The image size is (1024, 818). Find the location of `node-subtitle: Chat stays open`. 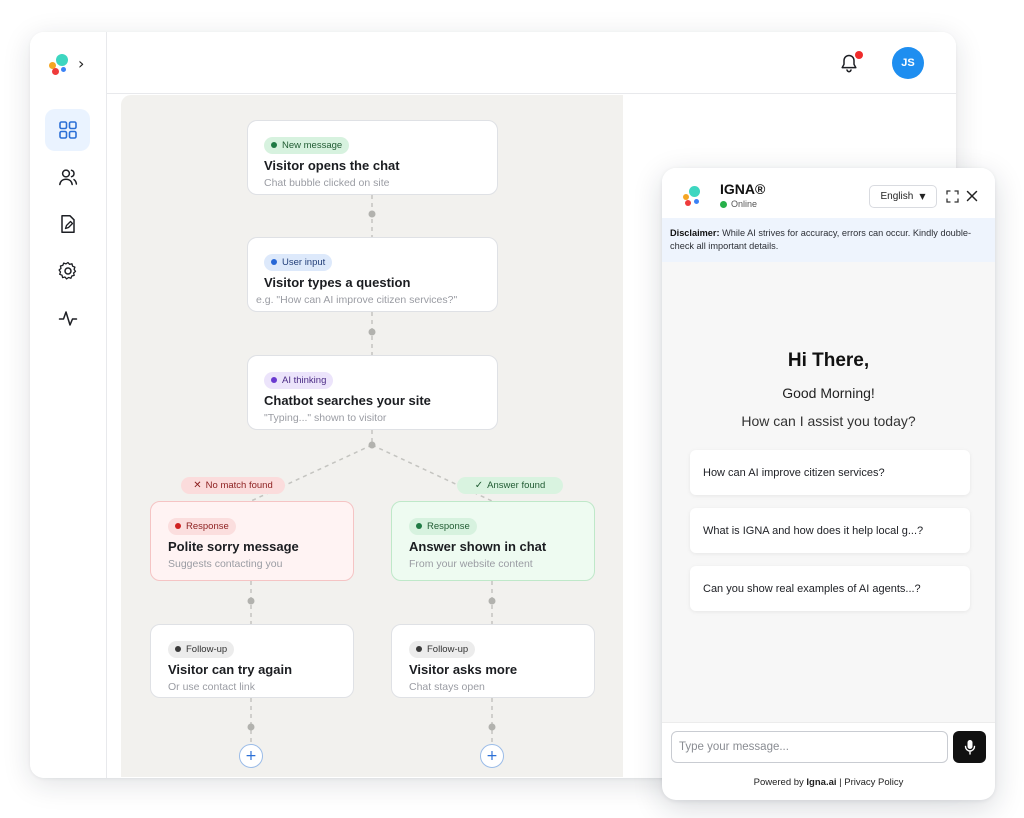

node-subtitle: Chat stays open is located at coordinates (447, 686).